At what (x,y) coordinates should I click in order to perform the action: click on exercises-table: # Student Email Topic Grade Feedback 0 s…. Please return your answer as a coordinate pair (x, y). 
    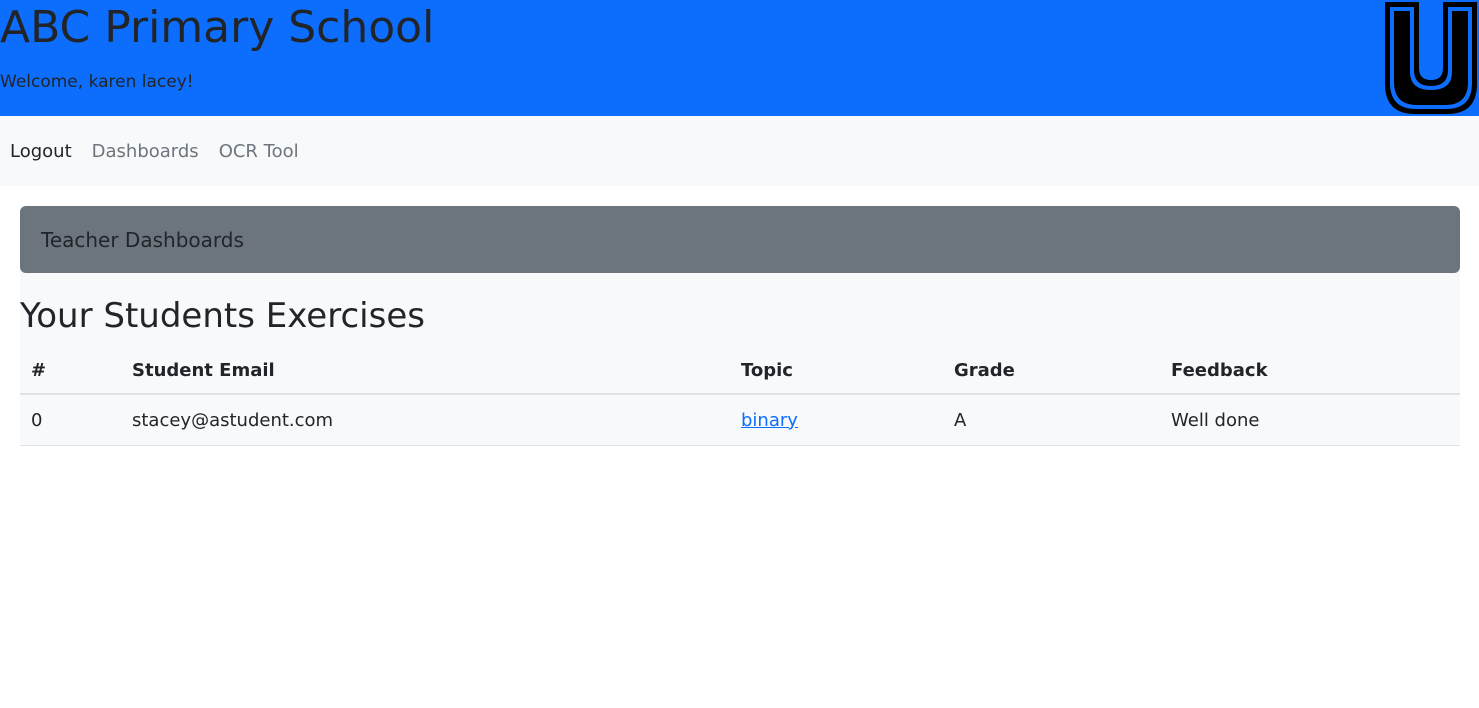
    Looking at the image, I should click on (740, 396).